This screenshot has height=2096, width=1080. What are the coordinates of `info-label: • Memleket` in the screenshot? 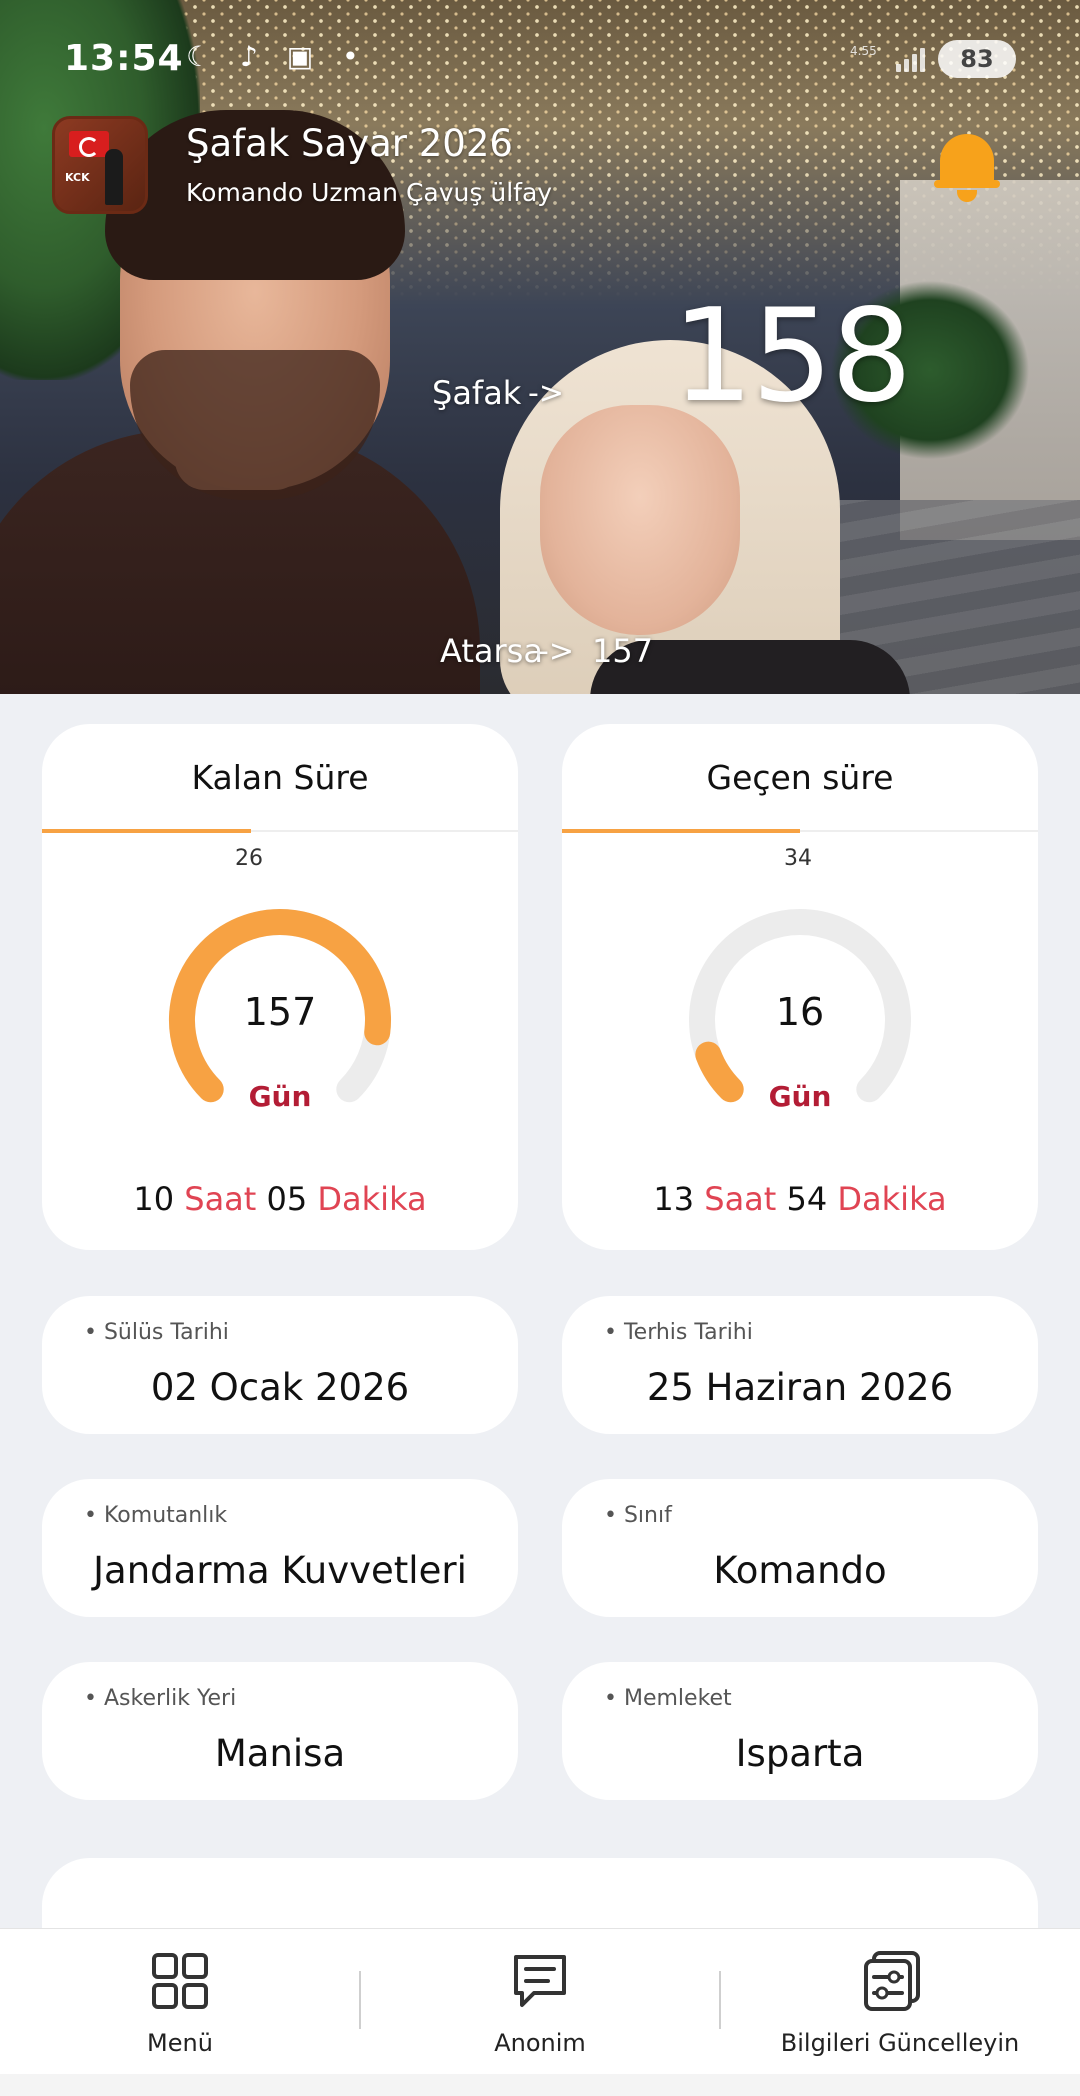 It's located at (668, 1698).